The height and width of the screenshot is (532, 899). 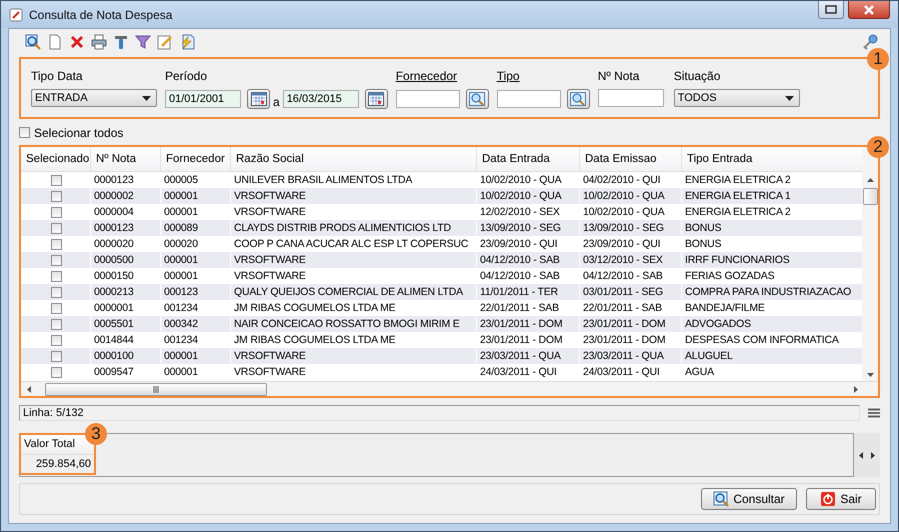 What do you see at coordinates (126, 196) in the screenshot?
I see `table-cell: 0000002` at bounding box center [126, 196].